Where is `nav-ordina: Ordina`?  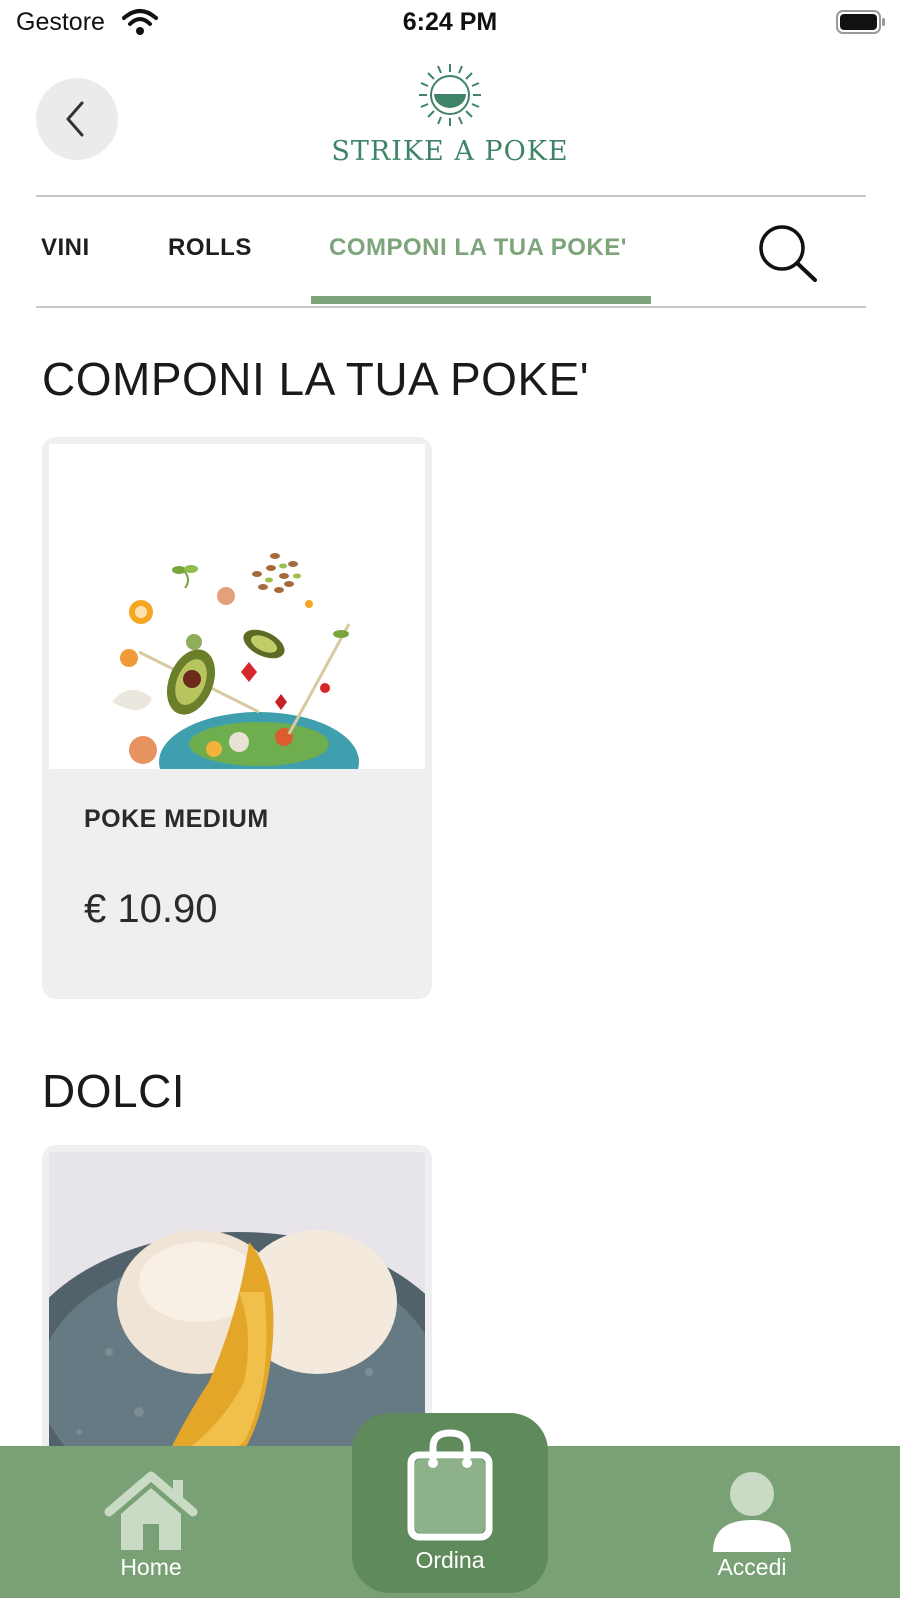 nav-ordina: Ordina is located at coordinates (450, 1503).